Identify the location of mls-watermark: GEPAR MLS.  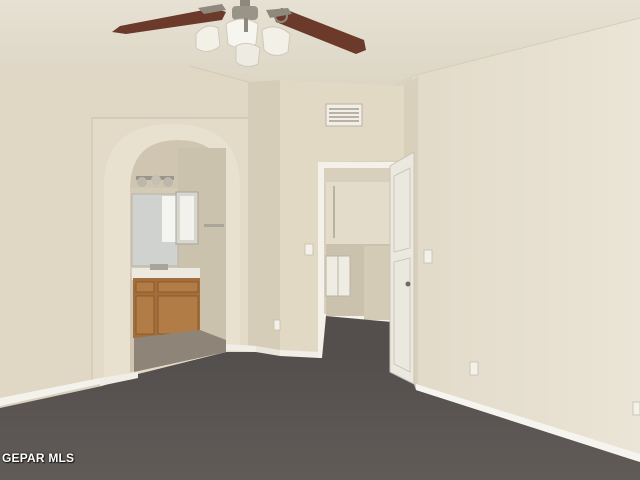
(38, 458).